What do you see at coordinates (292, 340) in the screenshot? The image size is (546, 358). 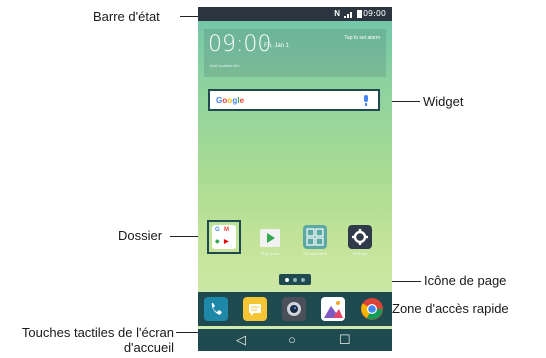 I see `home-button: ○` at bounding box center [292, 340].